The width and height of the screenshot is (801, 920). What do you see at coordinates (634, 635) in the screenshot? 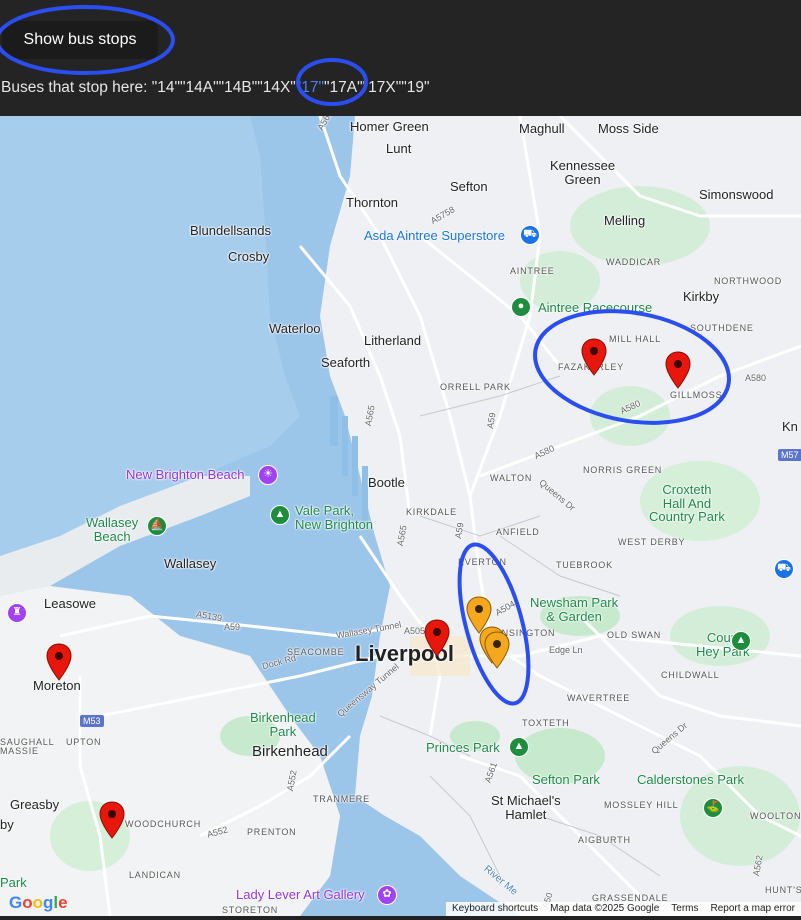
I see `label-old-swan: OLD SWAN` at bounding box center [634, 635].